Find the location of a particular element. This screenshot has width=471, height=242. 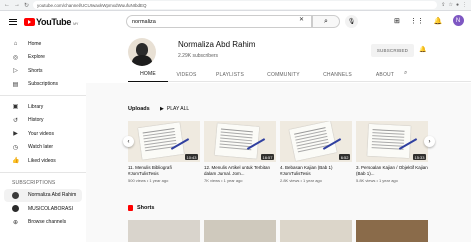

hamburger-menu-icon is located at coordinates (13, 21).